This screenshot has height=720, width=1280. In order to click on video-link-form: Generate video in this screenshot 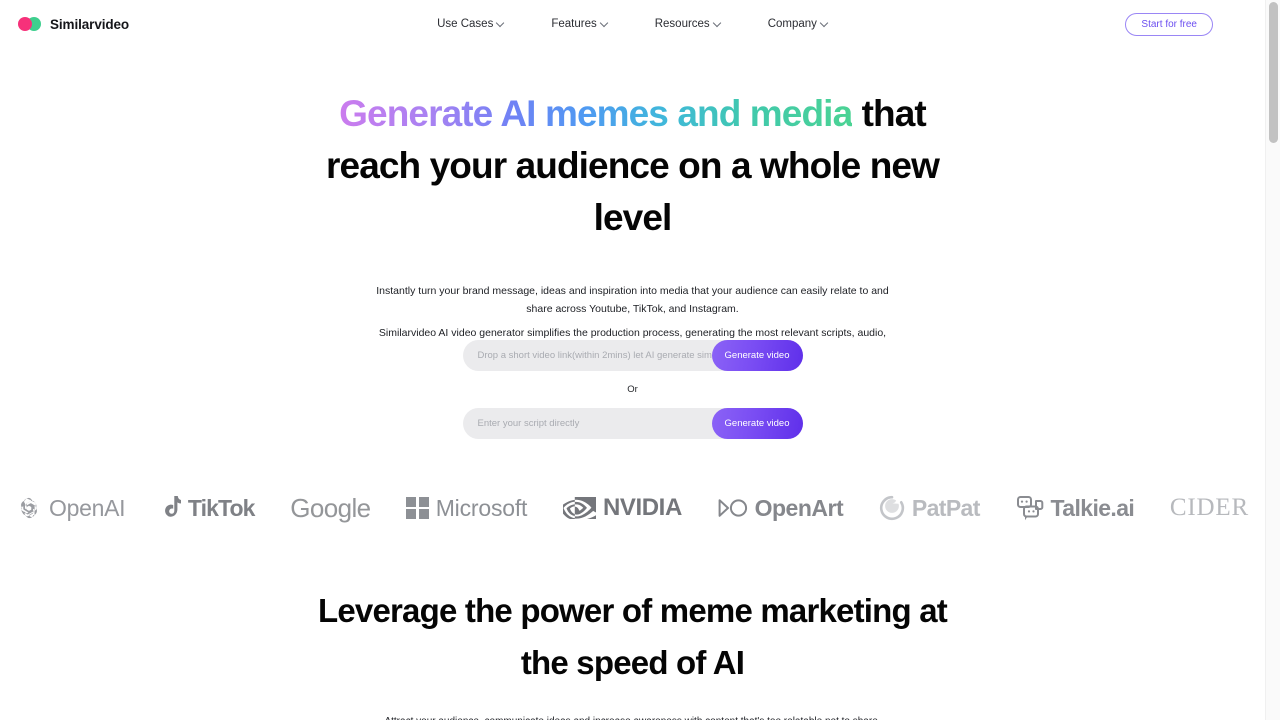, I will do `click(632, 355)`.